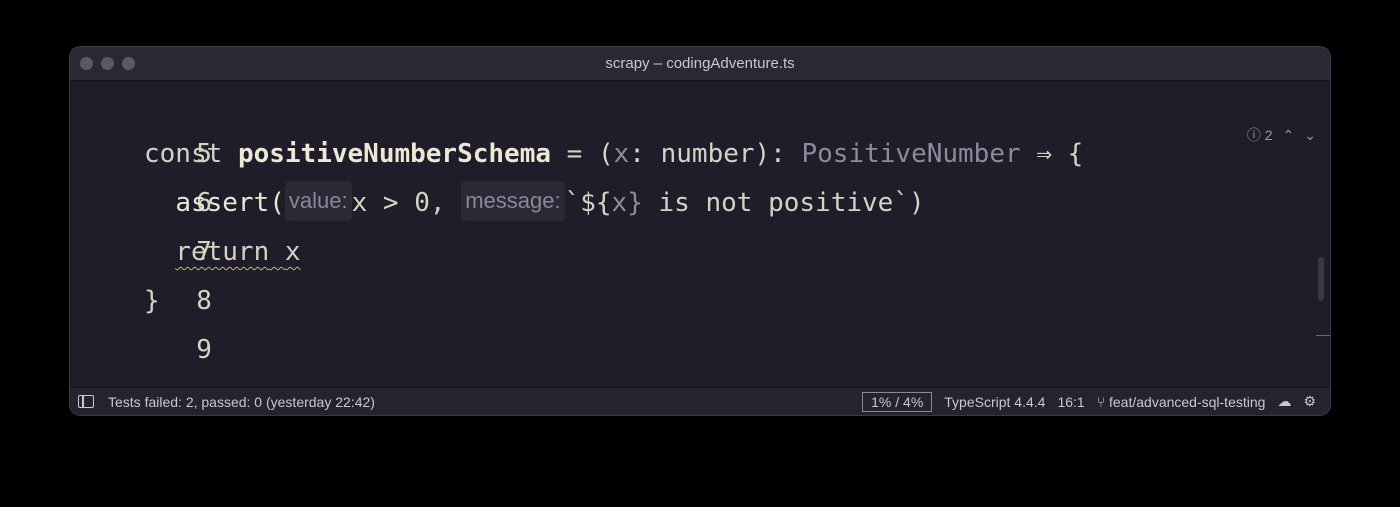 Image resolution: width=1400 pixels, height=507 pixels. I want to click on string-literal: is not positive, so click(768, 203).